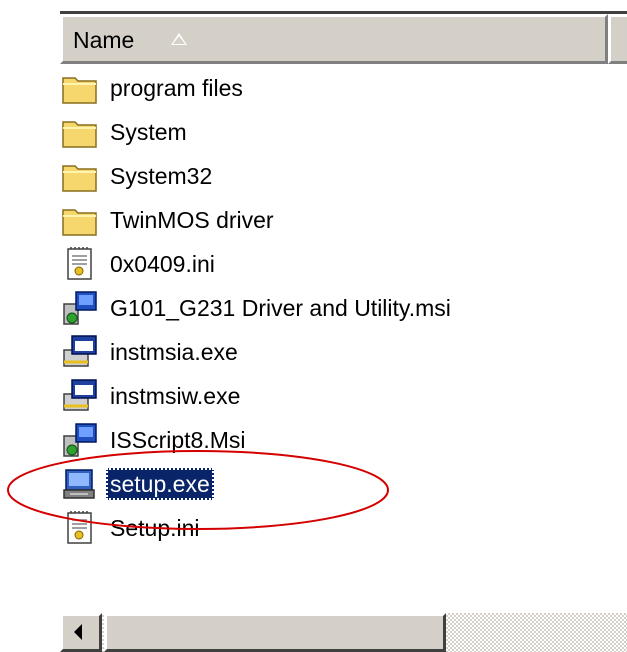 The image size is (627, 652). I want to click on next-column-header, so click(617, 39).